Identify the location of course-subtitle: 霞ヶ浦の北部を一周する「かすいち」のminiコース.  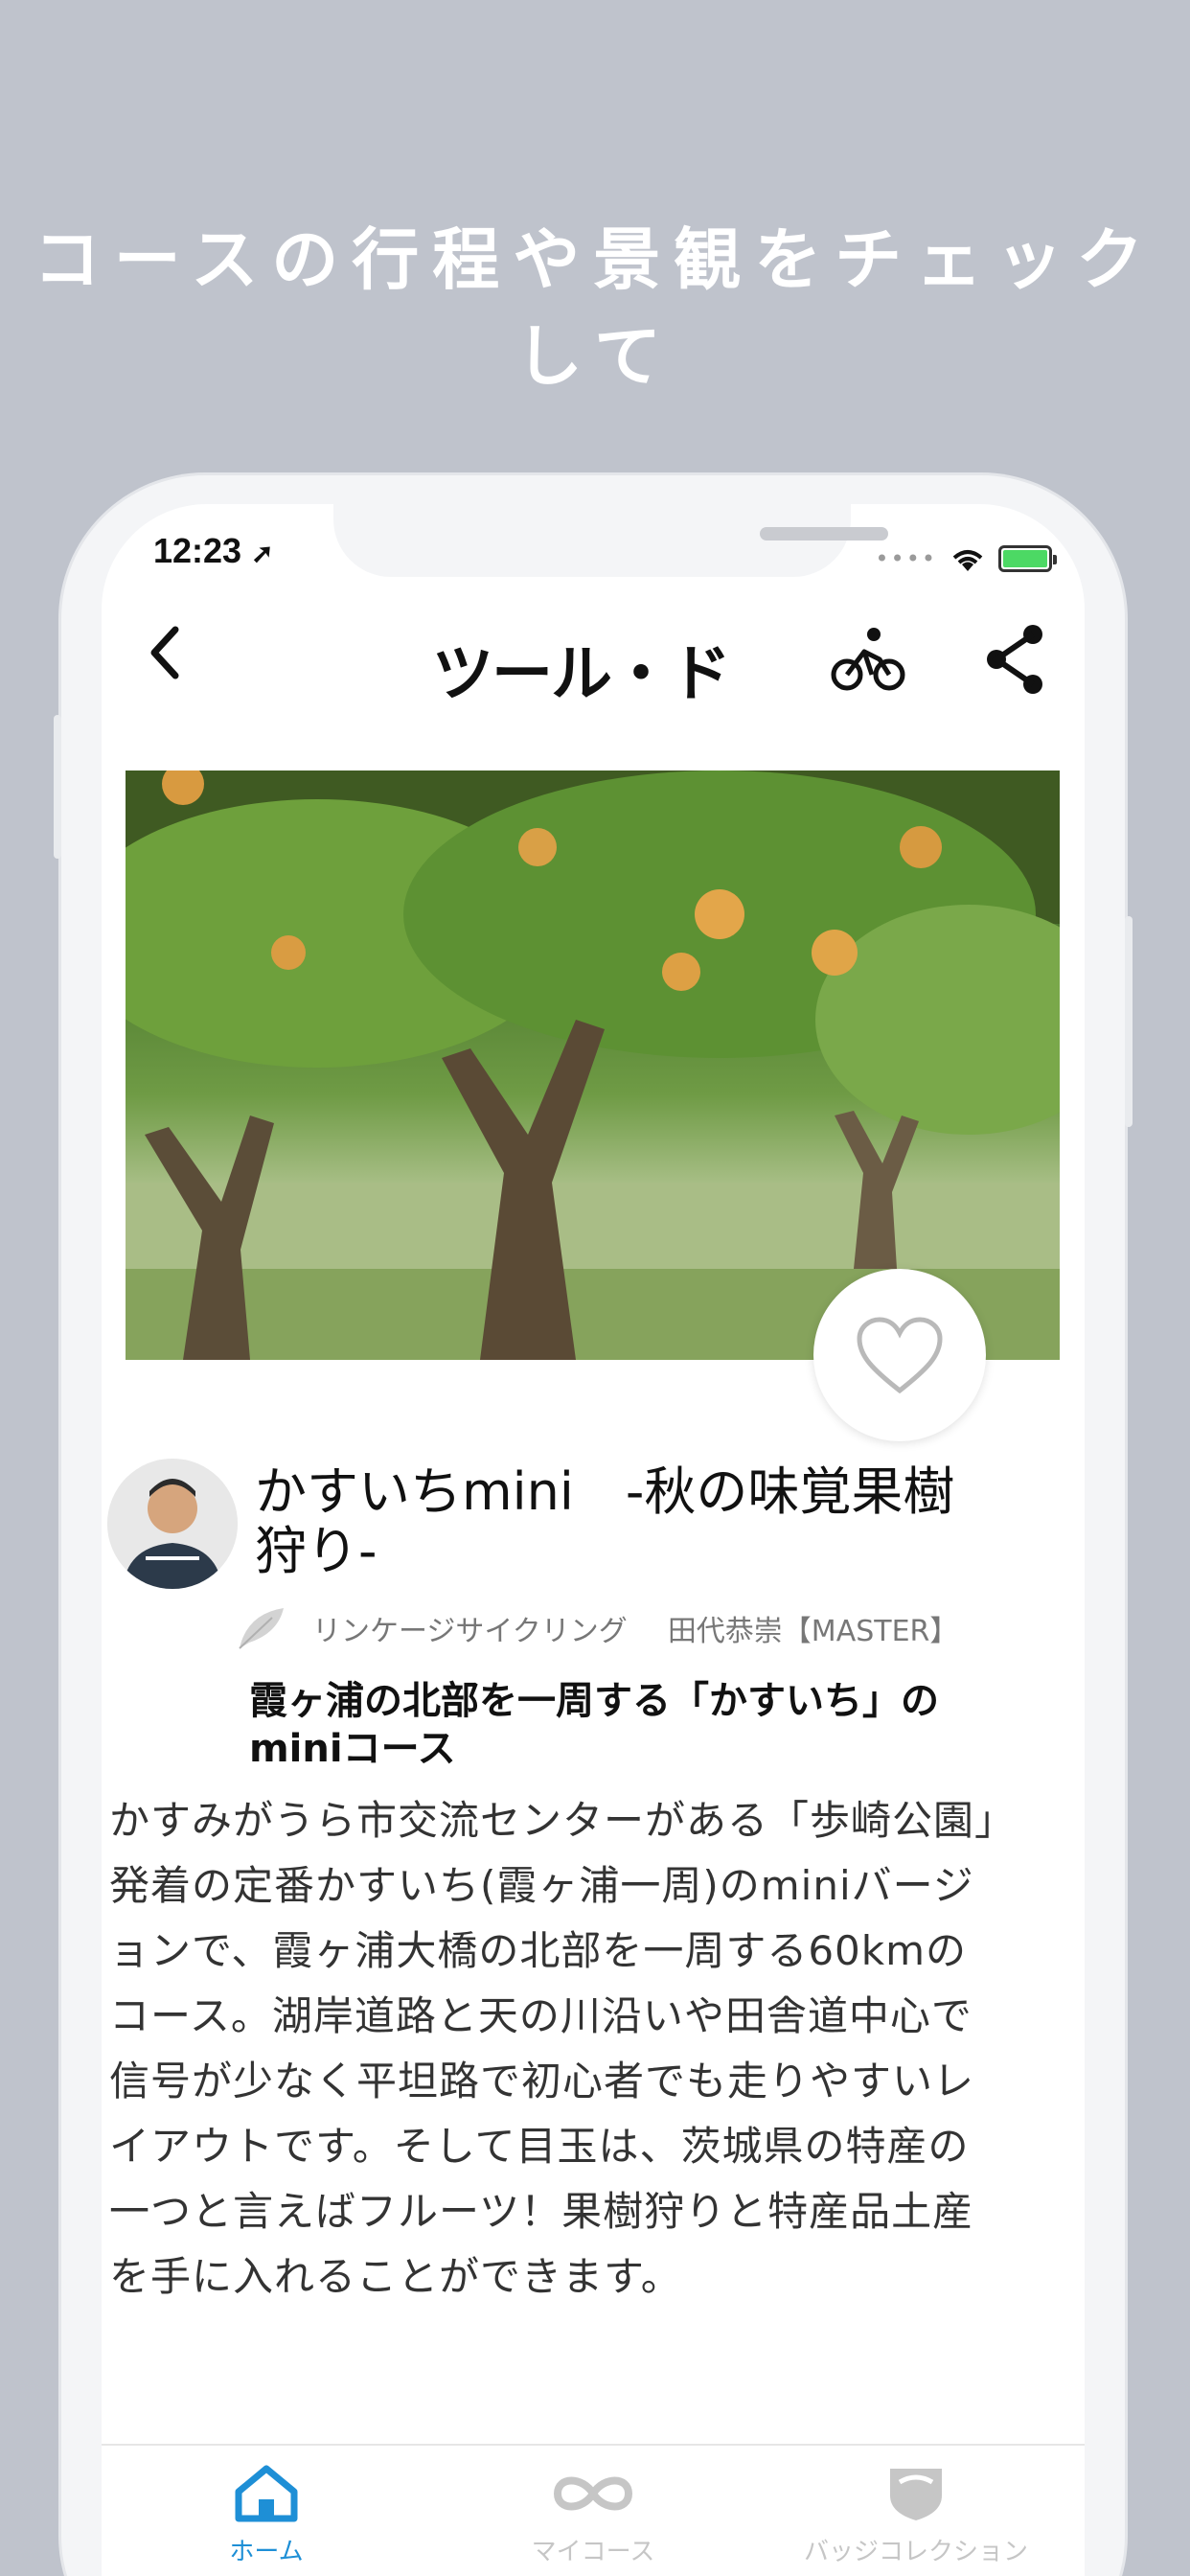
(594, 1725).